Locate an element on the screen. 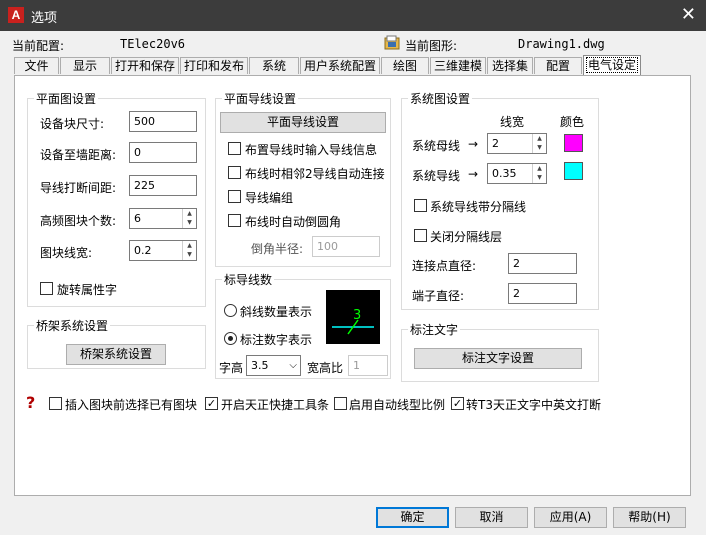 This screenshot has width=706, height=535. wire-width-value: 0.35 is located at coordinates (504, 173).